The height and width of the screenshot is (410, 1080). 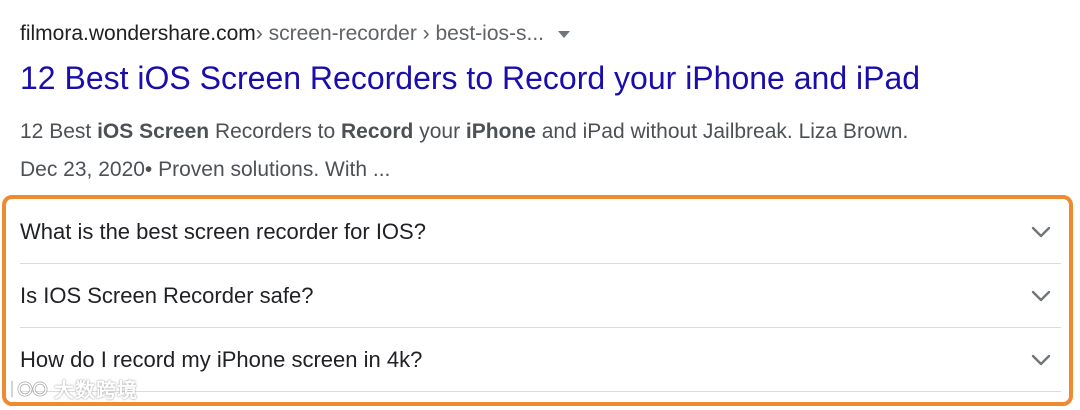 What do you see at coordinates (439, 131) in the screenshot?
I see `snippet-text: your` at bounding box center [439, 131].